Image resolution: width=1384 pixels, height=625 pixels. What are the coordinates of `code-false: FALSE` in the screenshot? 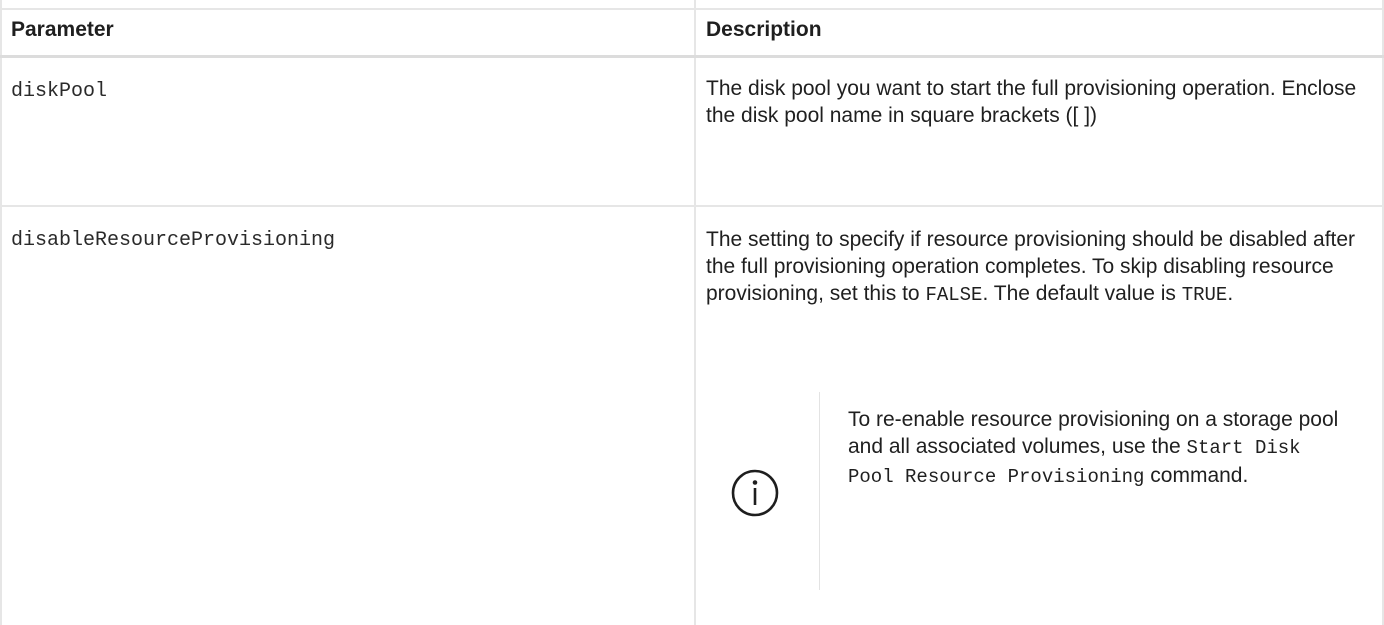 It's located at (954, 295).